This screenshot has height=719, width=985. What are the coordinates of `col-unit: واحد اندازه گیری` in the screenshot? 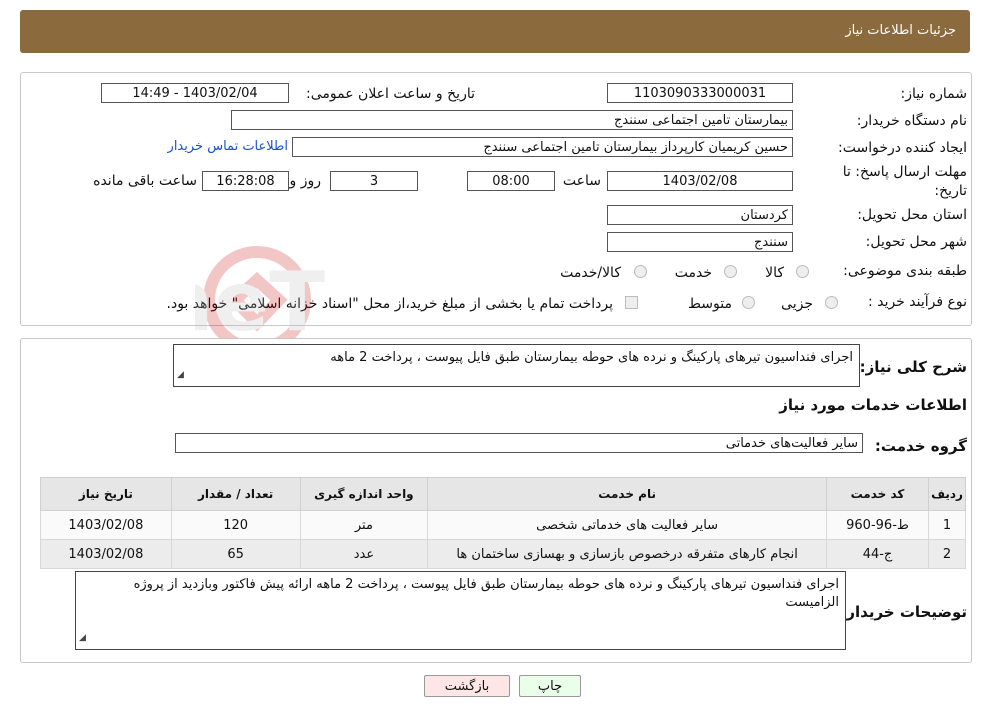 It's located at (364, 494).